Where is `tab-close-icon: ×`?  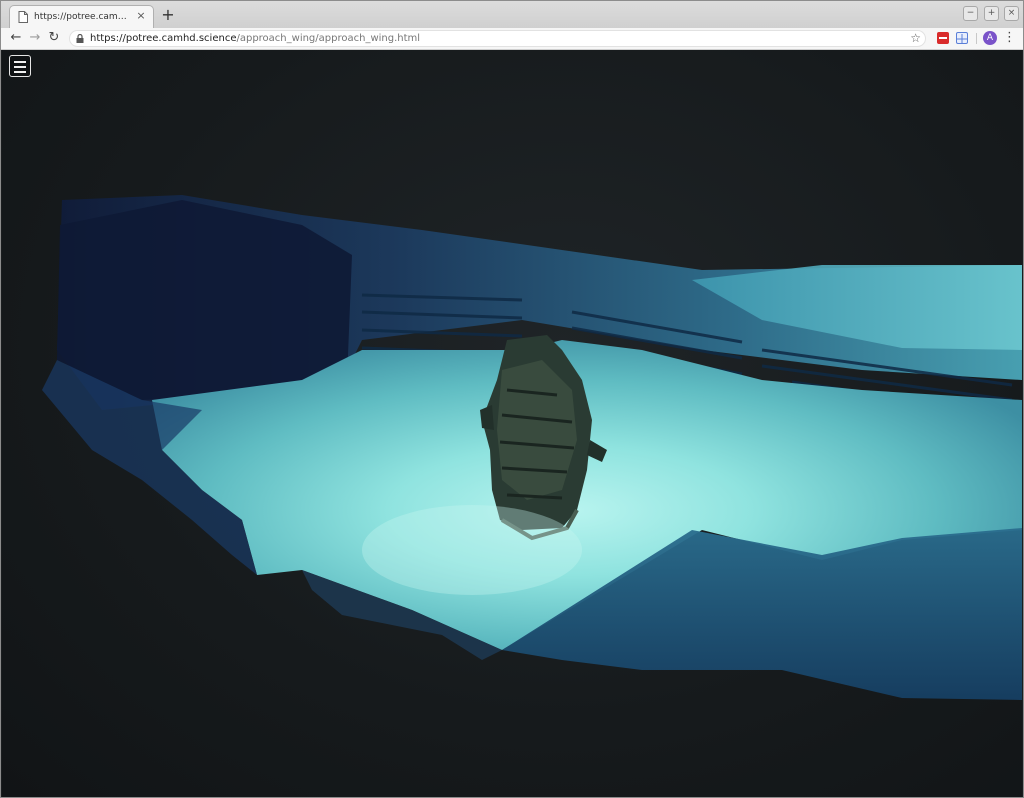 tab-close-icon: × is located at coordinates (141, 16).